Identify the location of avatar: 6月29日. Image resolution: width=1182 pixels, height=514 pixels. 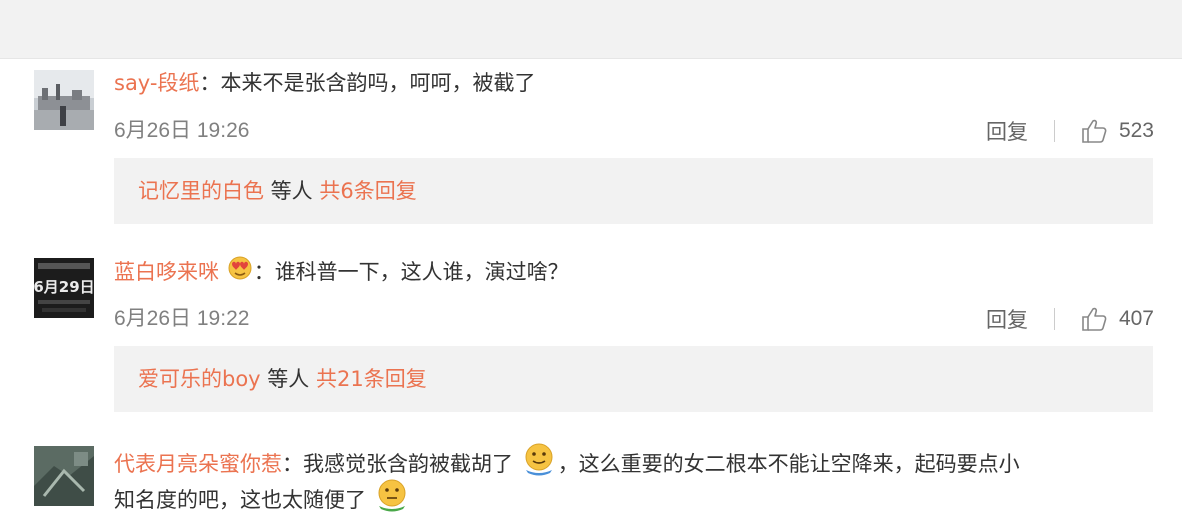
(64, 288).